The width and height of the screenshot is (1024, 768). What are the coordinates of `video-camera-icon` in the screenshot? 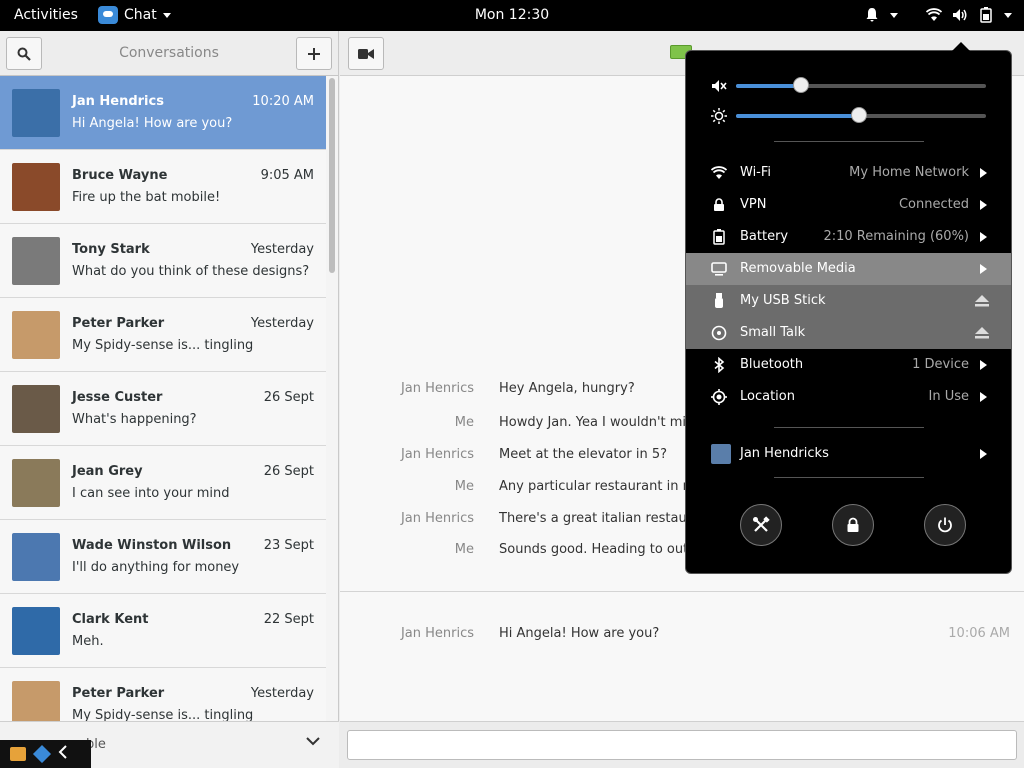 It's located at (366, 53).